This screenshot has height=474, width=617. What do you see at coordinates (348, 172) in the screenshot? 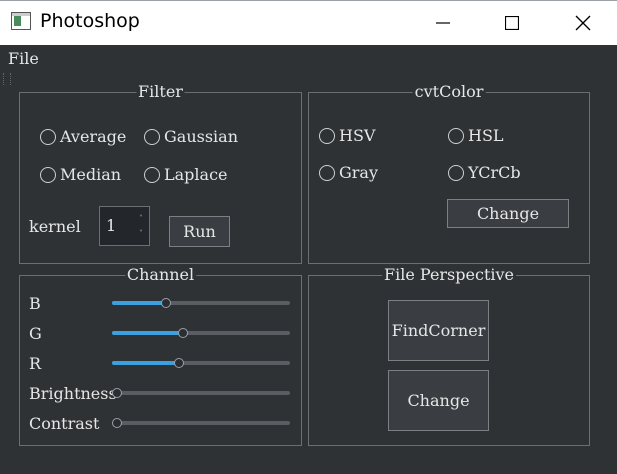
I see `radio-gray: Gray` at bounding box center [348, 172].